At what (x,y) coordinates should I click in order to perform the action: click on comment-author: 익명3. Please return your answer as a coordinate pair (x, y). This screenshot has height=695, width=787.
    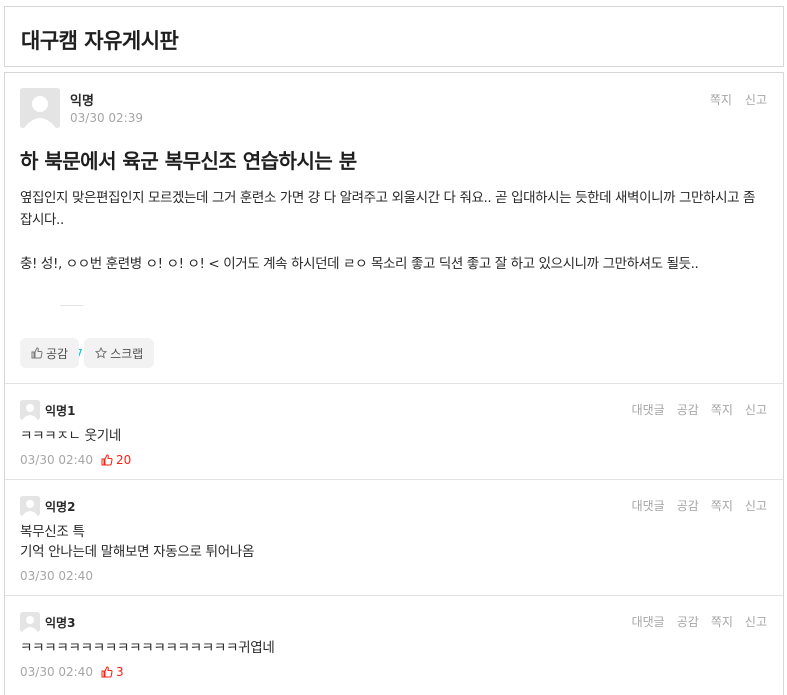
    Looking at the image, I should click on (60, 623).